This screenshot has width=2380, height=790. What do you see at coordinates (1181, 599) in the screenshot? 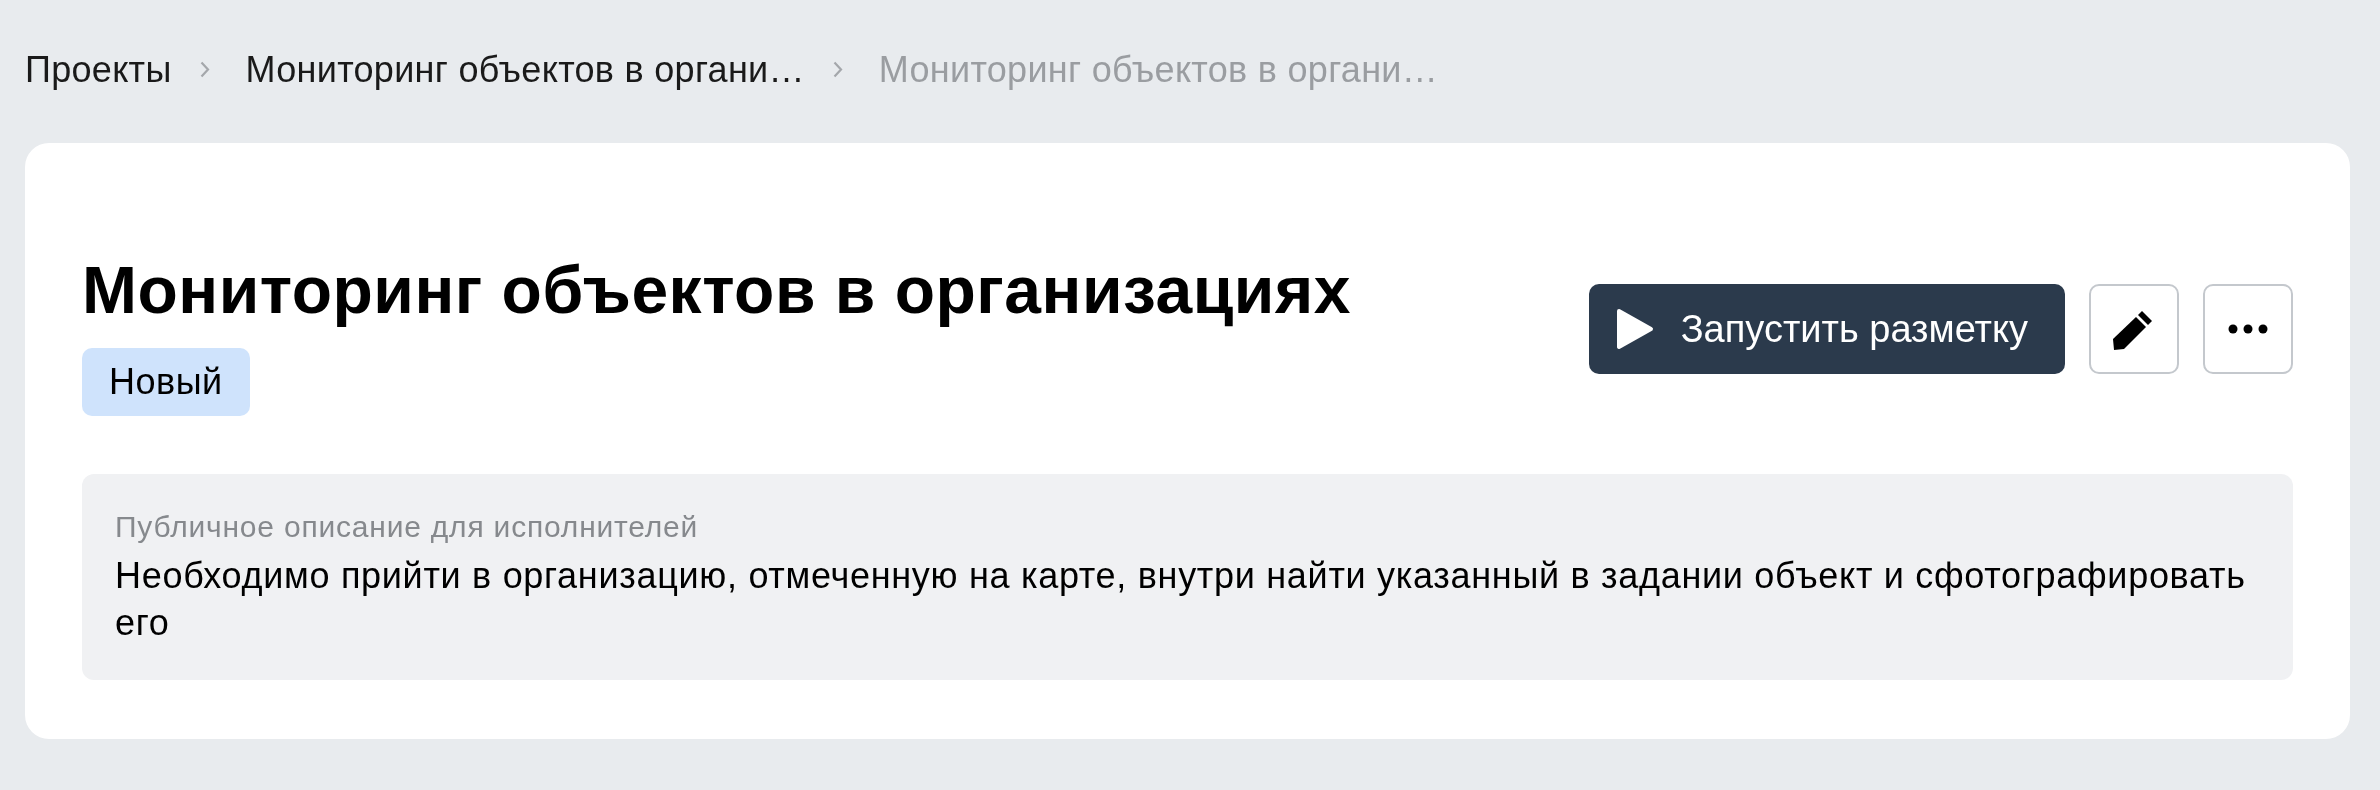
I see `description-text: Необходимо прийти в организацию, отмеченную на карте, внутри найти указанный в задании объект и сфотографировать его` at bounding box center [1181, 599].